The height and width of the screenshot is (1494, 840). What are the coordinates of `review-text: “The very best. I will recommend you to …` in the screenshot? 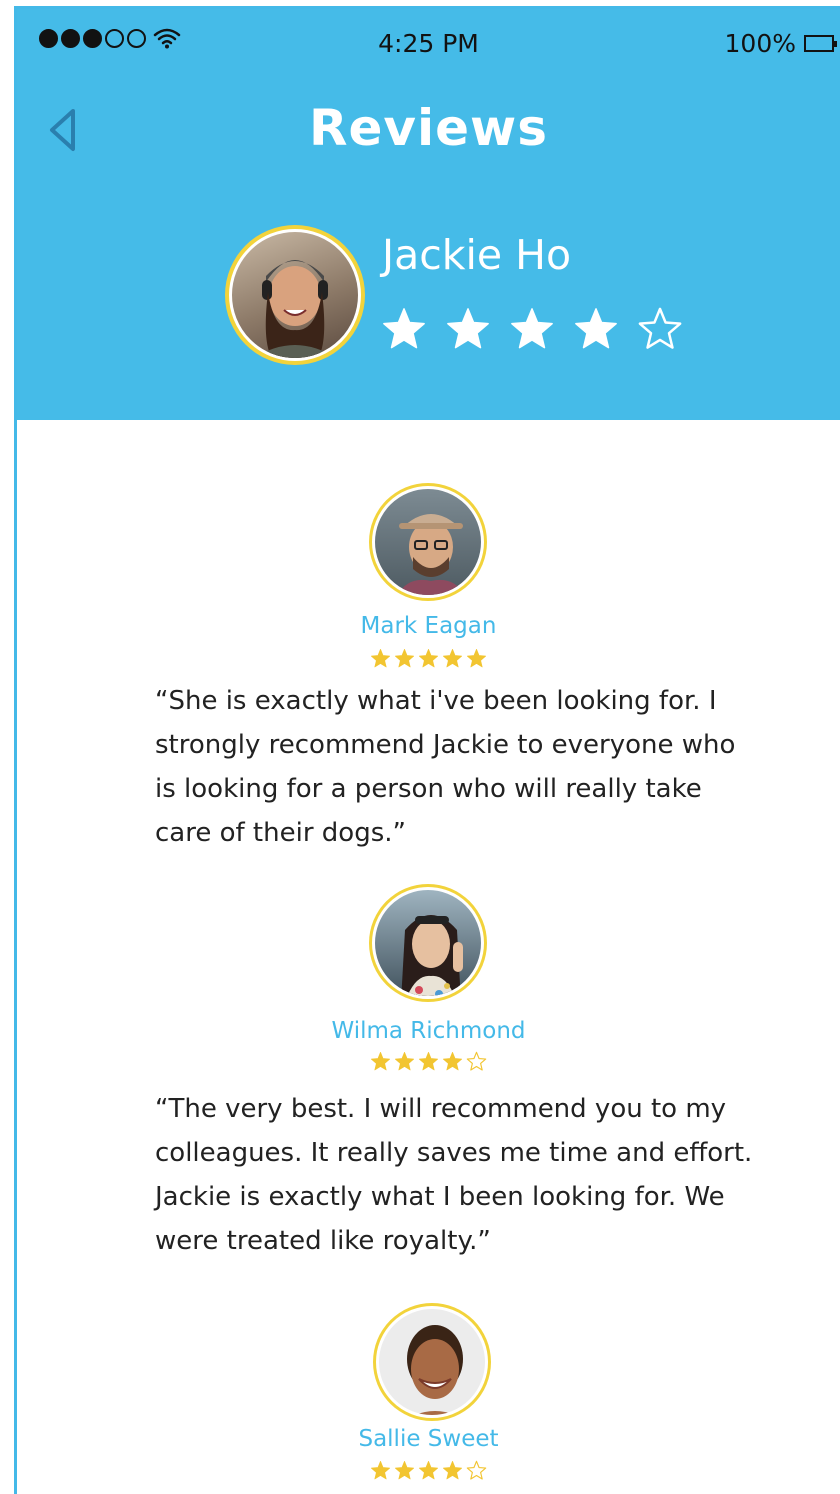 It's located at (454, 1175).